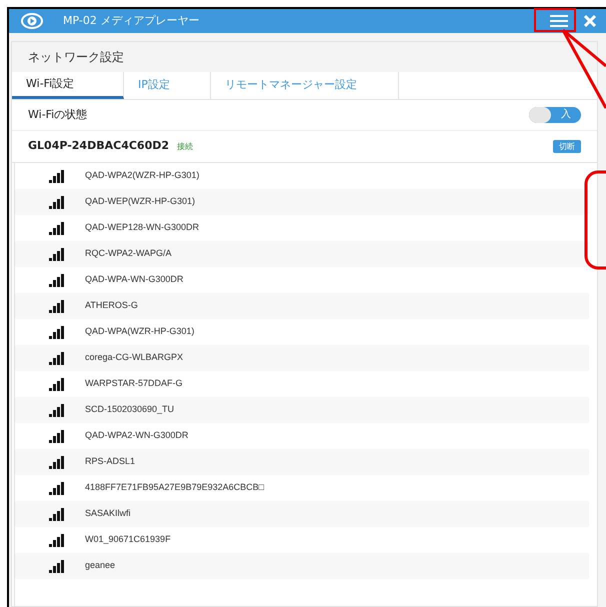 The width and height of the screenshot is (606, 607). Describe the element at coordinates (100, 565) in the screenshot. I see `network-name: geanee` at that location.